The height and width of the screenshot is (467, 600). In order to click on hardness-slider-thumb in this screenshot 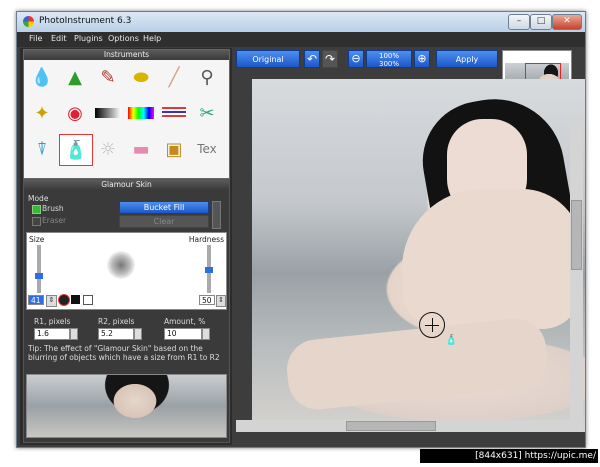, I will do `click(209, 270)`.